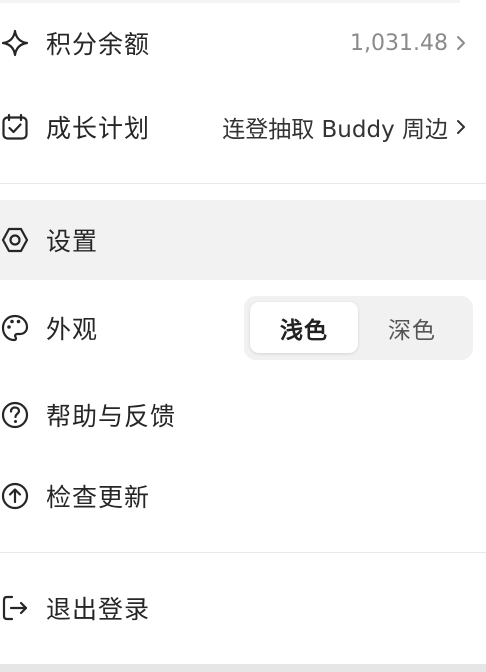  Describe the element at coordinates (304, 327) in the screenshot. I see `theme-option-light: 浅色` at that location.